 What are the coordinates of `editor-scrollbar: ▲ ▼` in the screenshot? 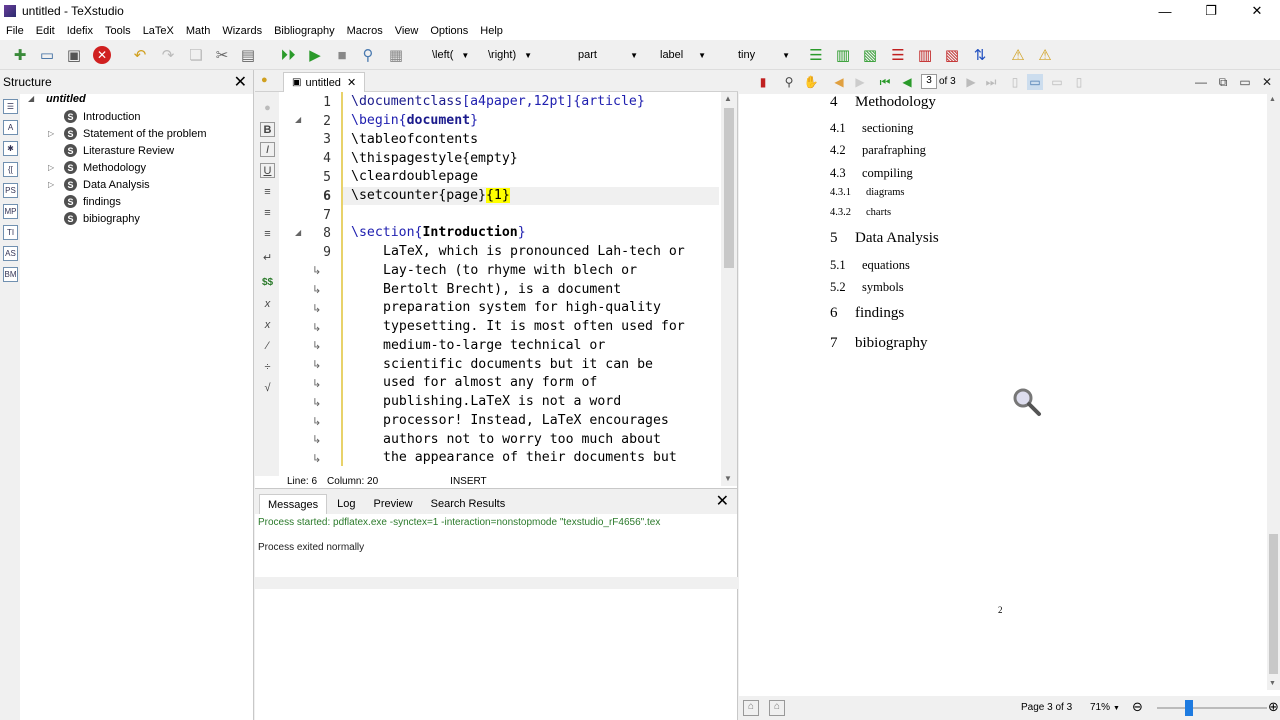 It's located at (729, 289).